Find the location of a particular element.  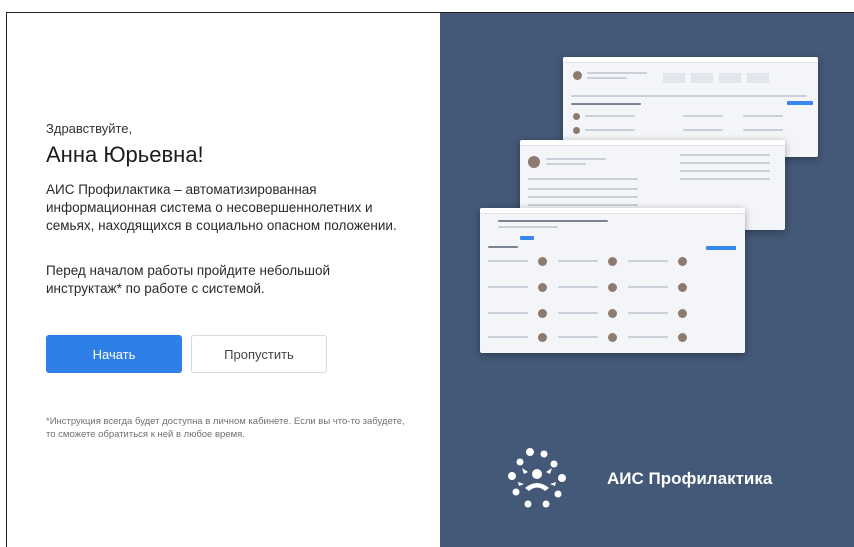

brand-name: АИС Профилактика is located at coordinates (690, 478).